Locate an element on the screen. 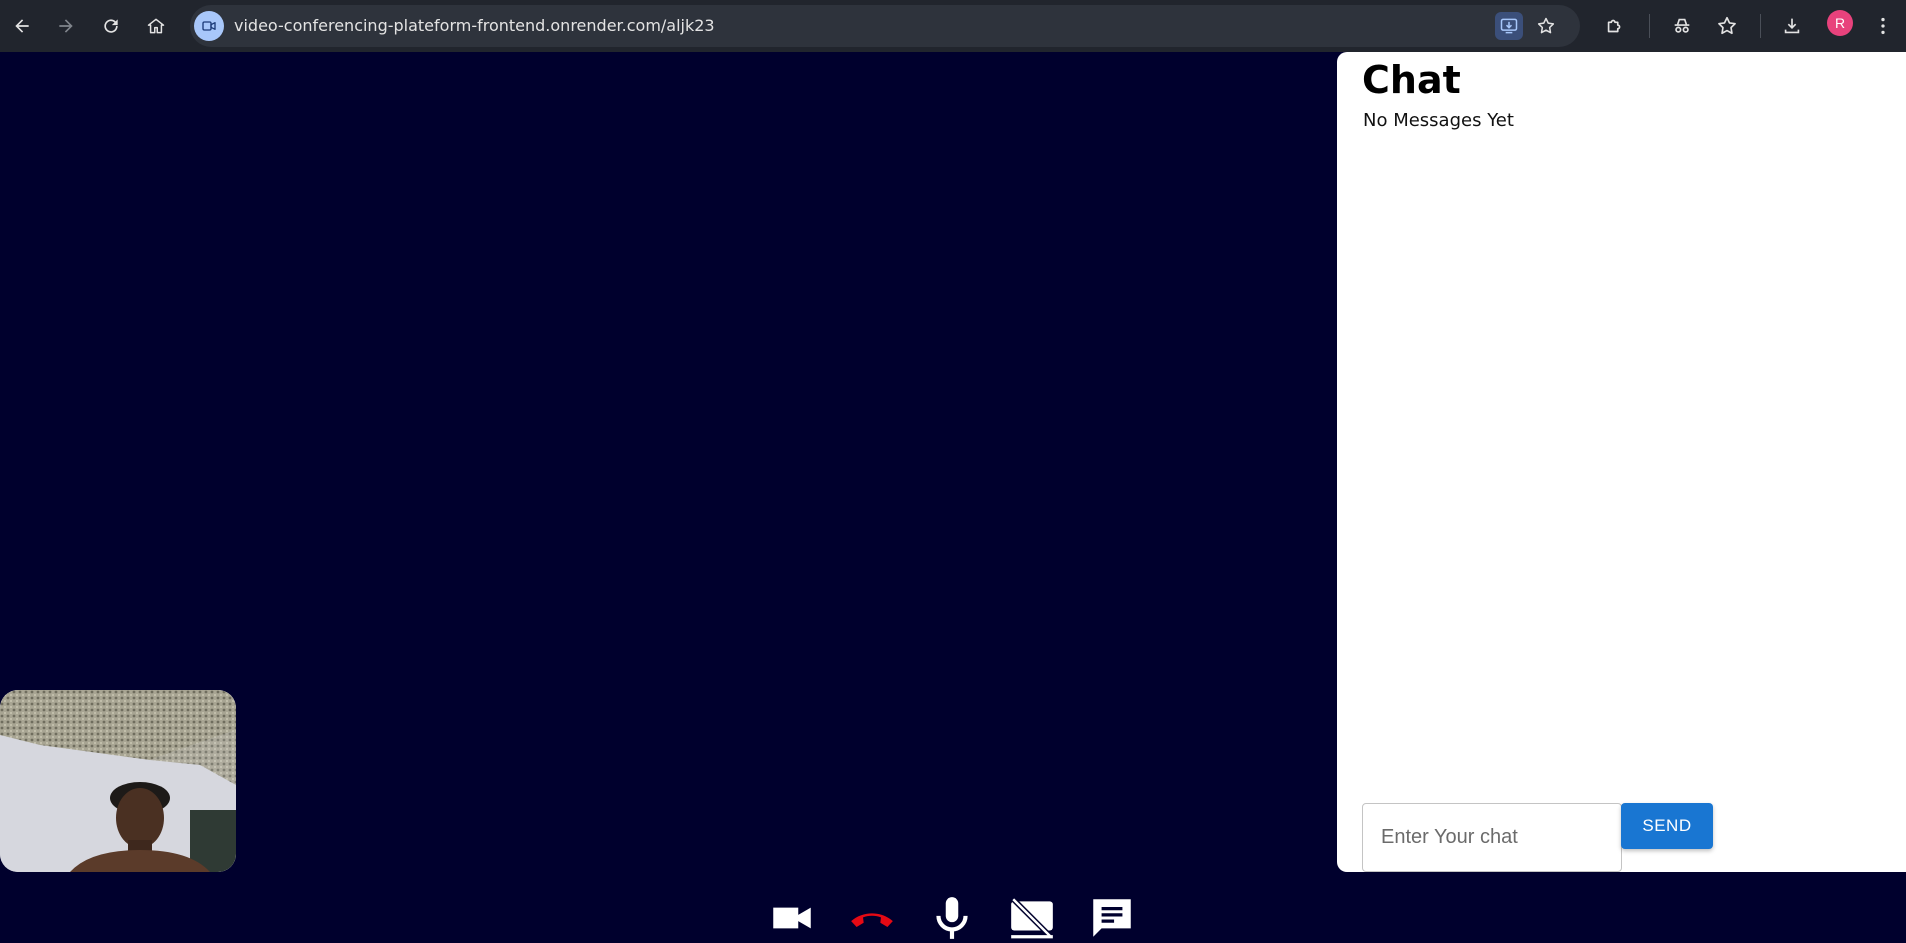 Image resolution: width=1906 pixels, height=943 pixels. puzzle-icon is located at coordinates (1614, 26).